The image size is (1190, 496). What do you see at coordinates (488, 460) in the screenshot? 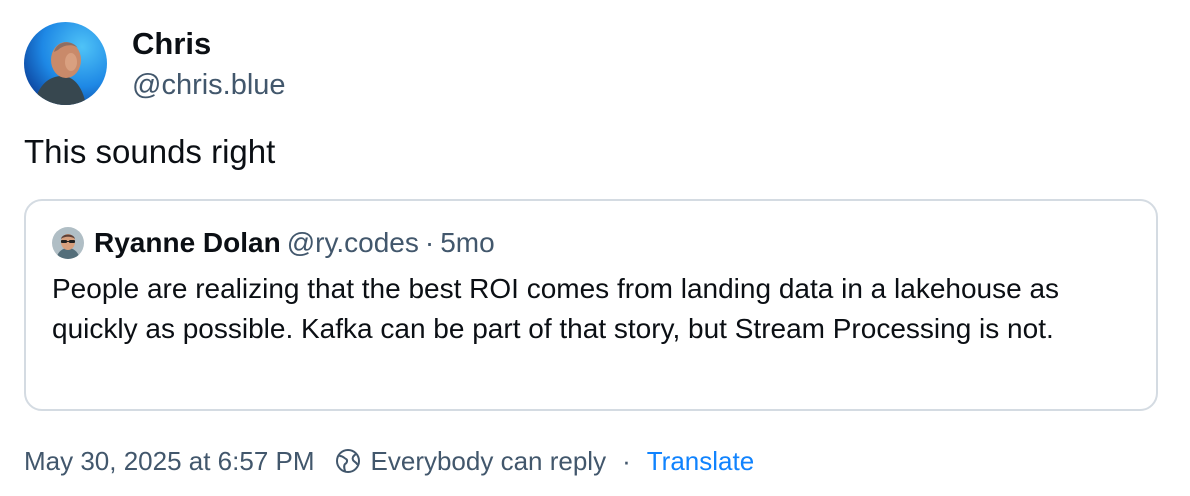
I see `reply-setting-label: Everybody can reply` at bounding box center [488, 460].